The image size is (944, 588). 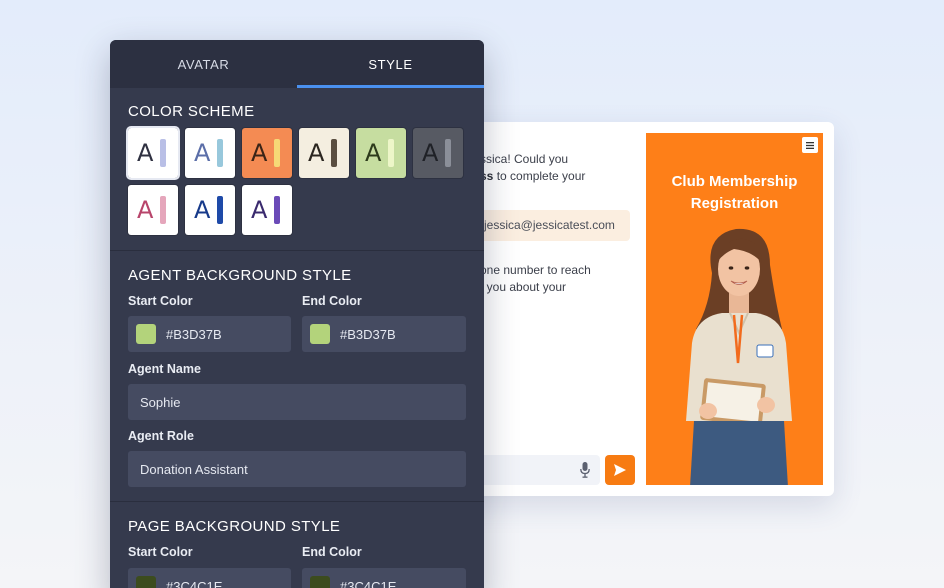 I want to click on microphone-icon, so click(x=585, y=470).